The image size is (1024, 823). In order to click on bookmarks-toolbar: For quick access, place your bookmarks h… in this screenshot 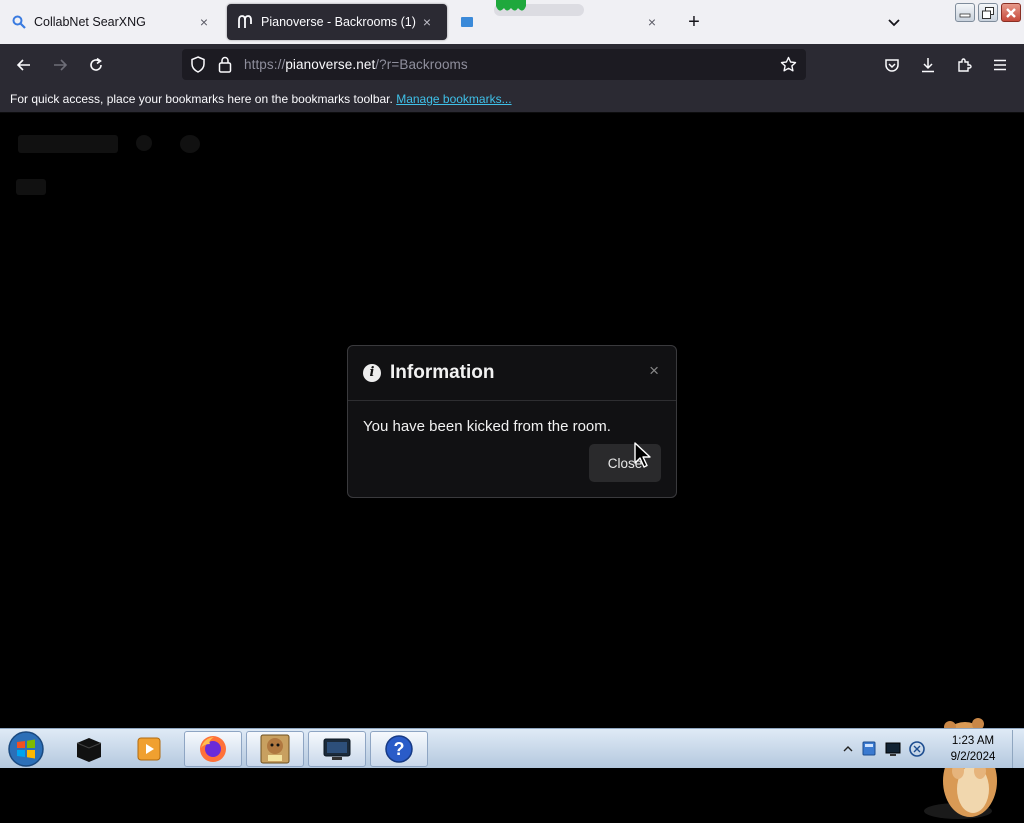, I will do `click(512, 99)`.